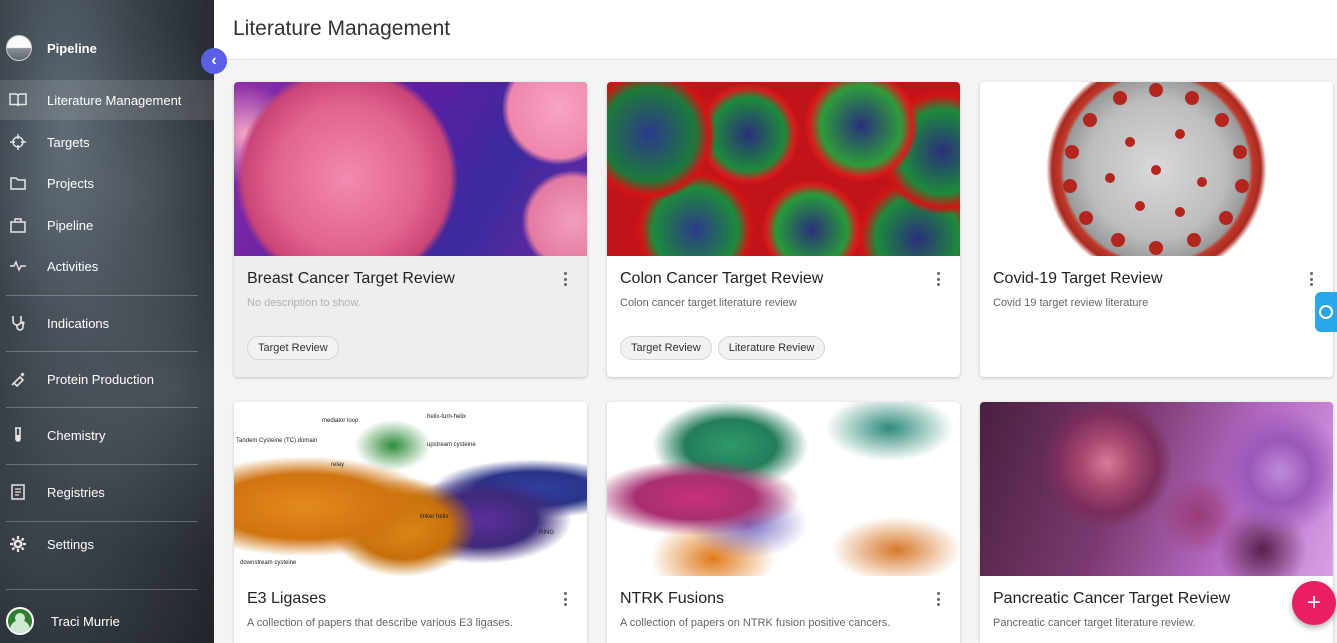 The height and width of the screenshot is (643, 1337). Describe the element at coordinates (672, 598) in the screenshot. I see `card-title: NTRK Fusions` at that location.